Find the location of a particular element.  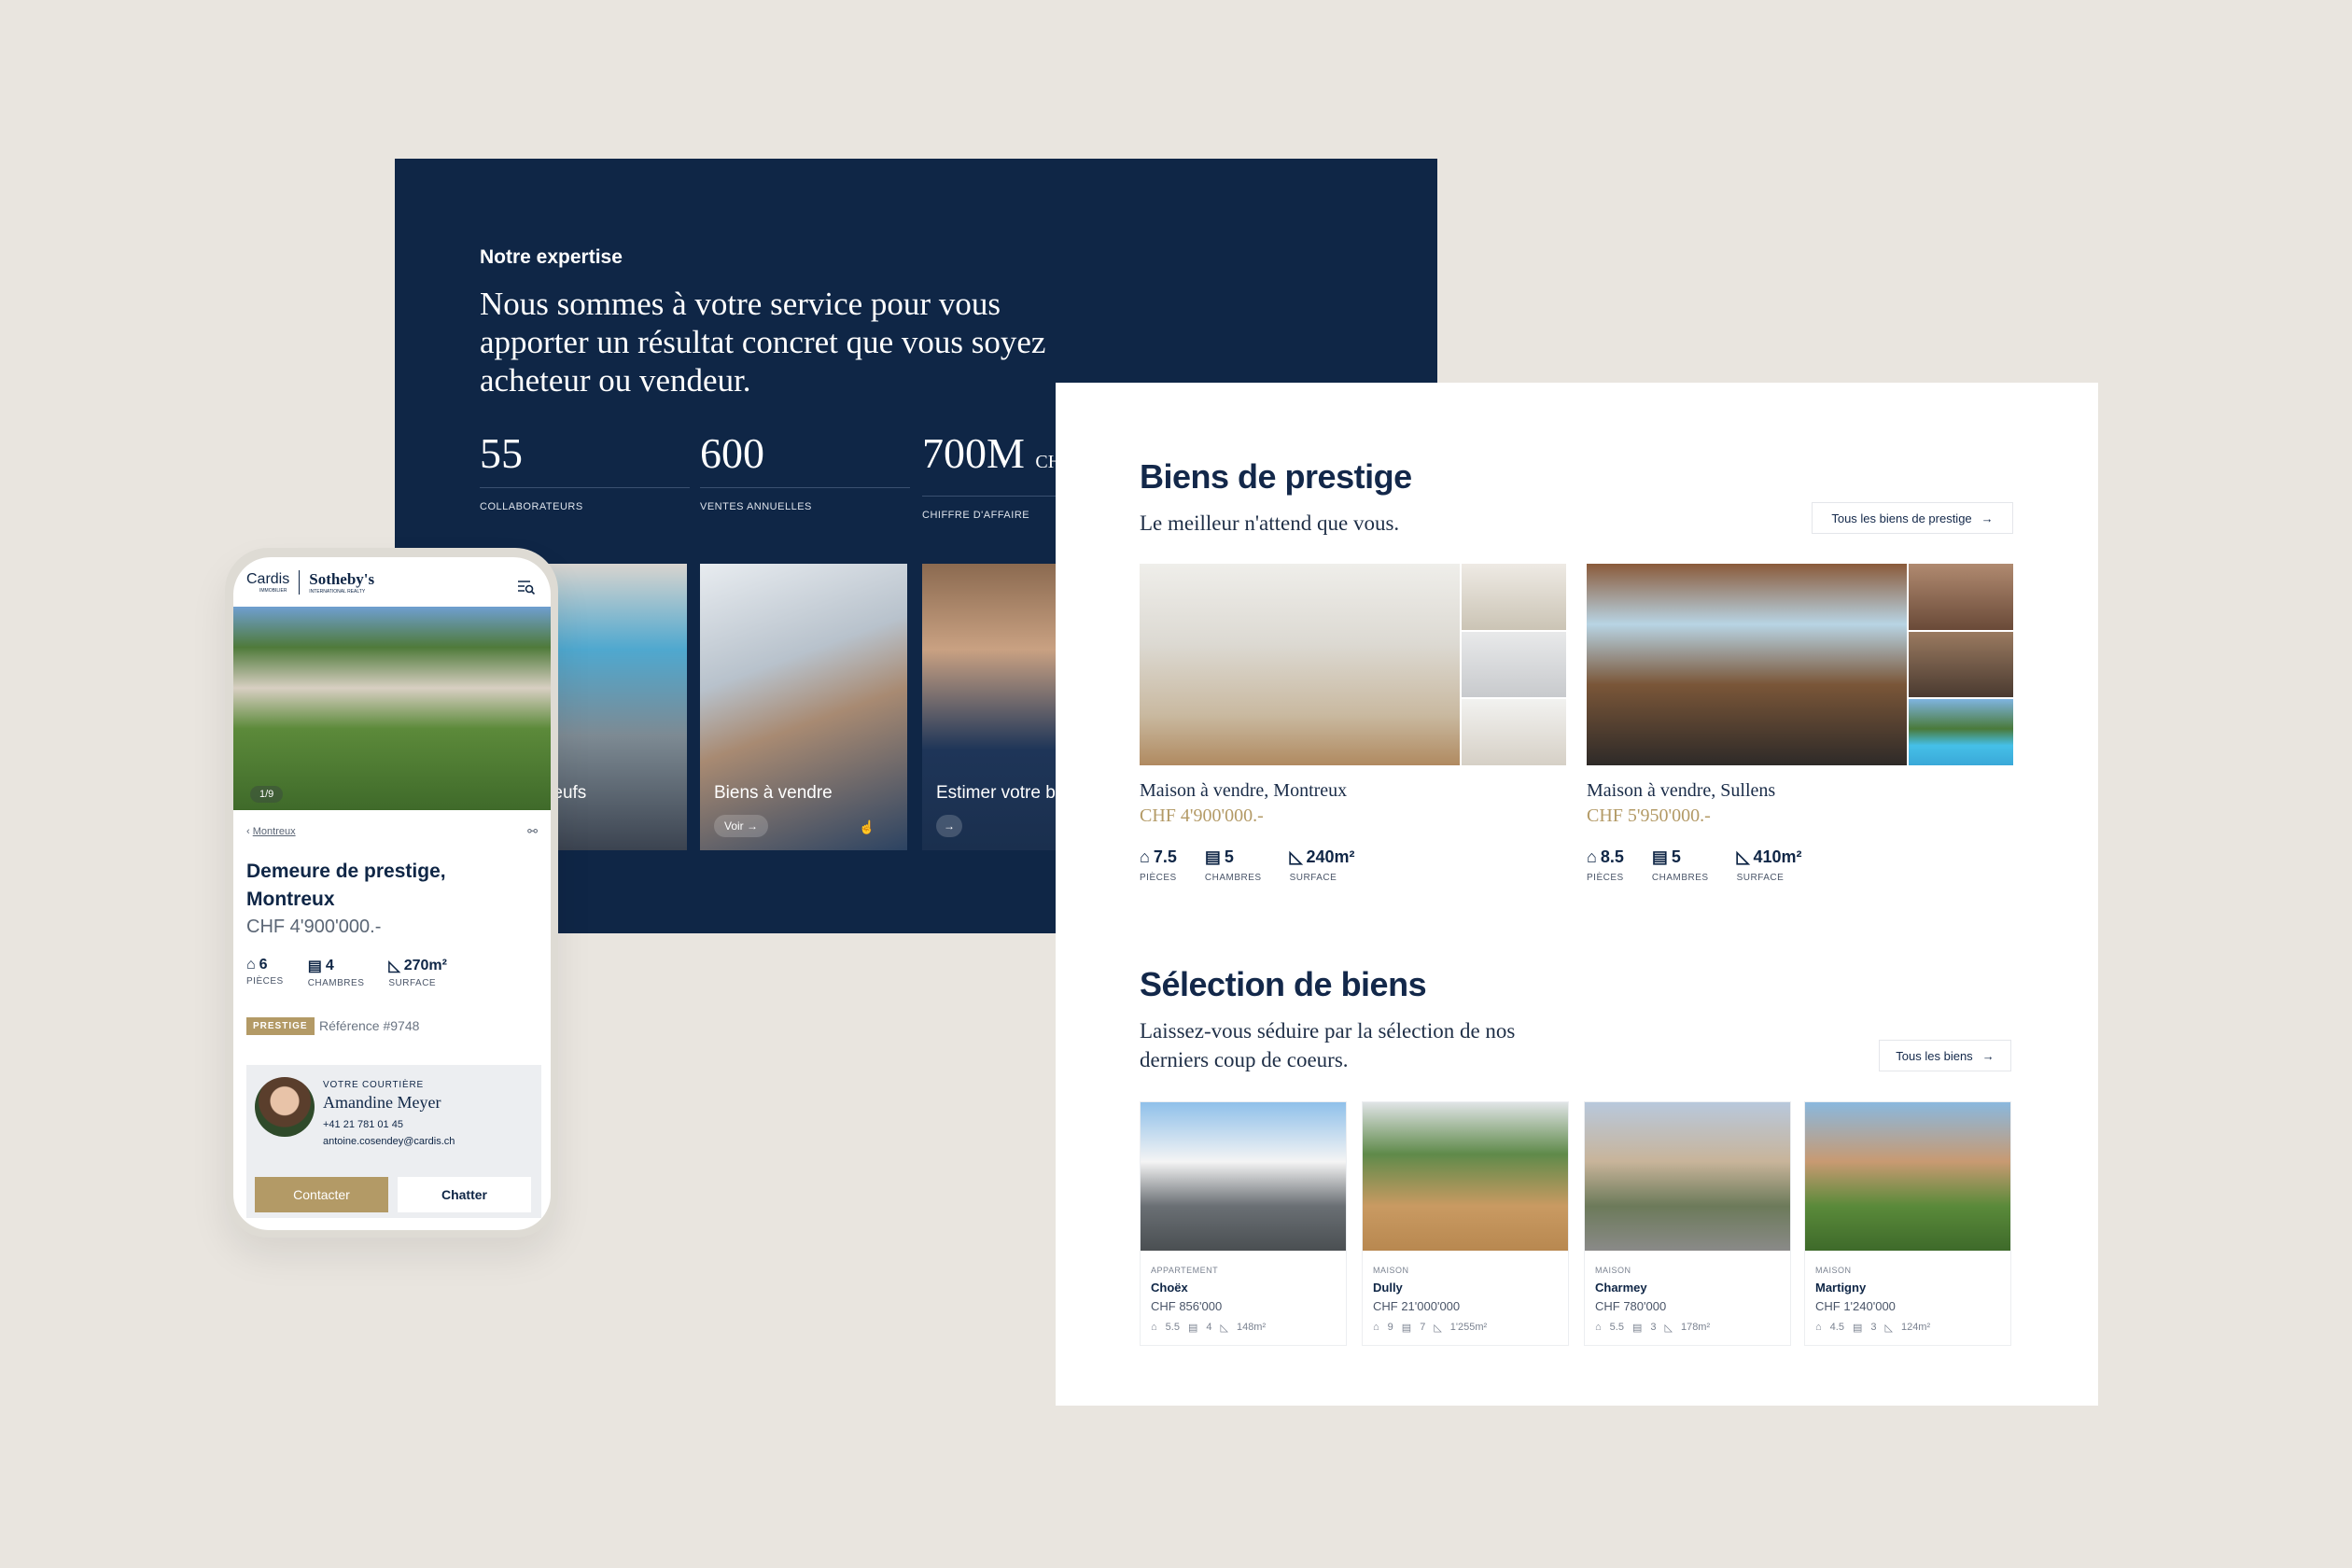

surface-value: 148m² is located at coordinates (1251, 1327).